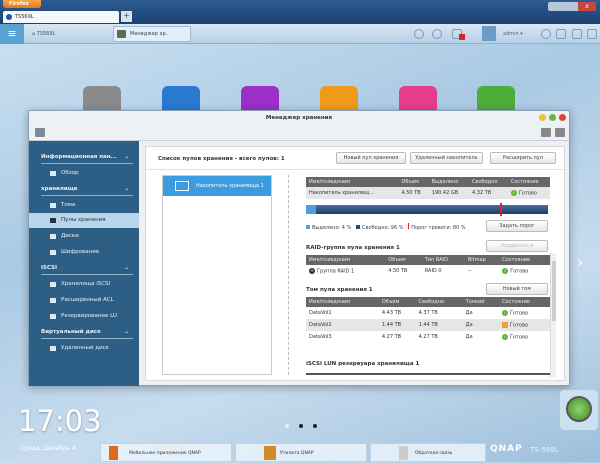 The height and width of the screenshot is (463, 600). Describe the element at coordinates (546, 132) in the screenshot. I see `settings-icon` at that location.